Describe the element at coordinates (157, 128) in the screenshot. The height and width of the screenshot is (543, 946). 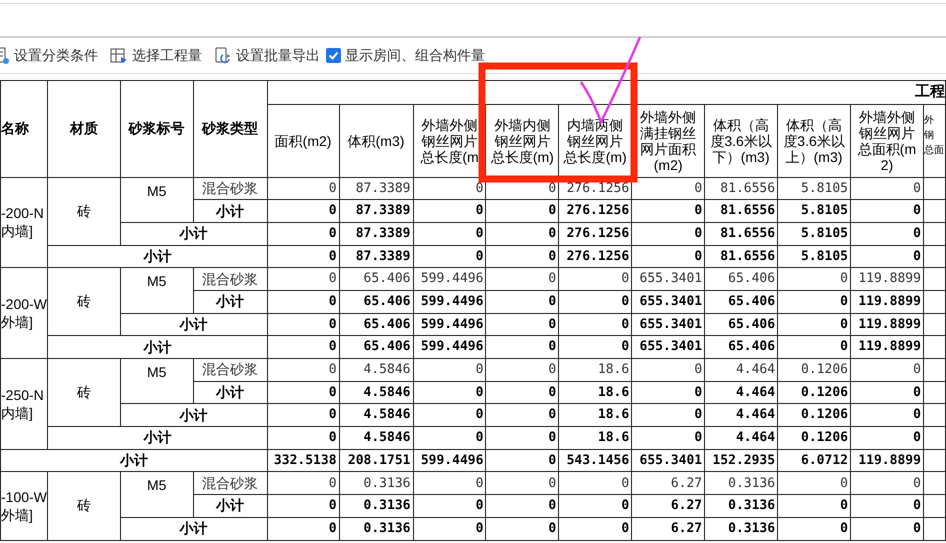
I see `column-header: 砂浆标号` at that location.